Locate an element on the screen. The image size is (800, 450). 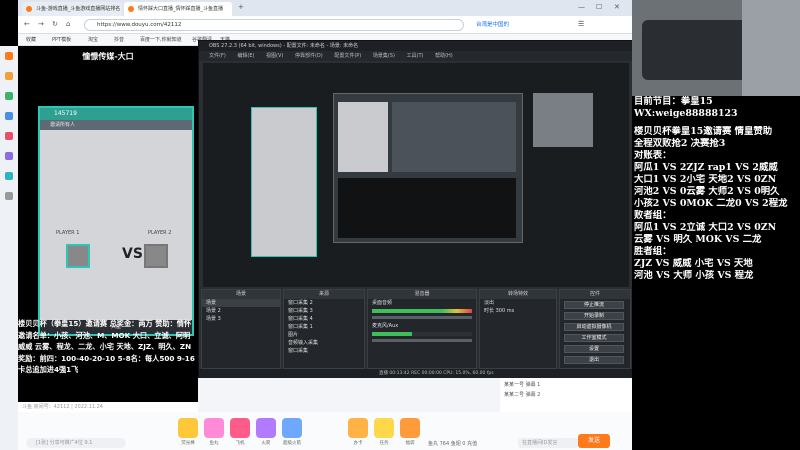
menu-icon: ☰ is located at coordinates (581, 24).